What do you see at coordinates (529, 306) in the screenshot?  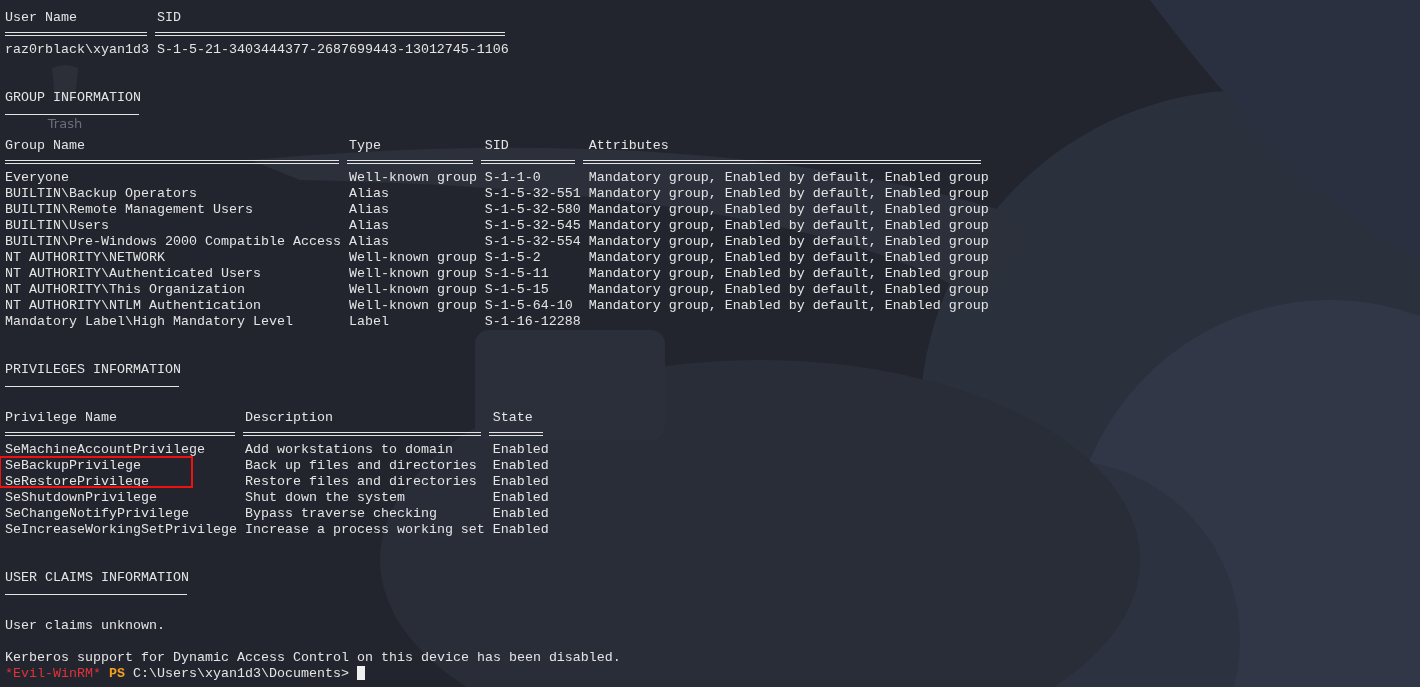 I see `table-cell-text: S-1-5-64-10` at bounding box center [529, 306].